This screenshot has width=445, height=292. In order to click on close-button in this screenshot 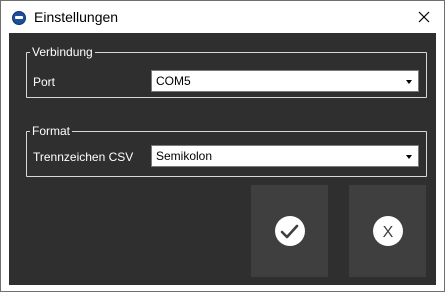, I will do `click(424, 17)`.